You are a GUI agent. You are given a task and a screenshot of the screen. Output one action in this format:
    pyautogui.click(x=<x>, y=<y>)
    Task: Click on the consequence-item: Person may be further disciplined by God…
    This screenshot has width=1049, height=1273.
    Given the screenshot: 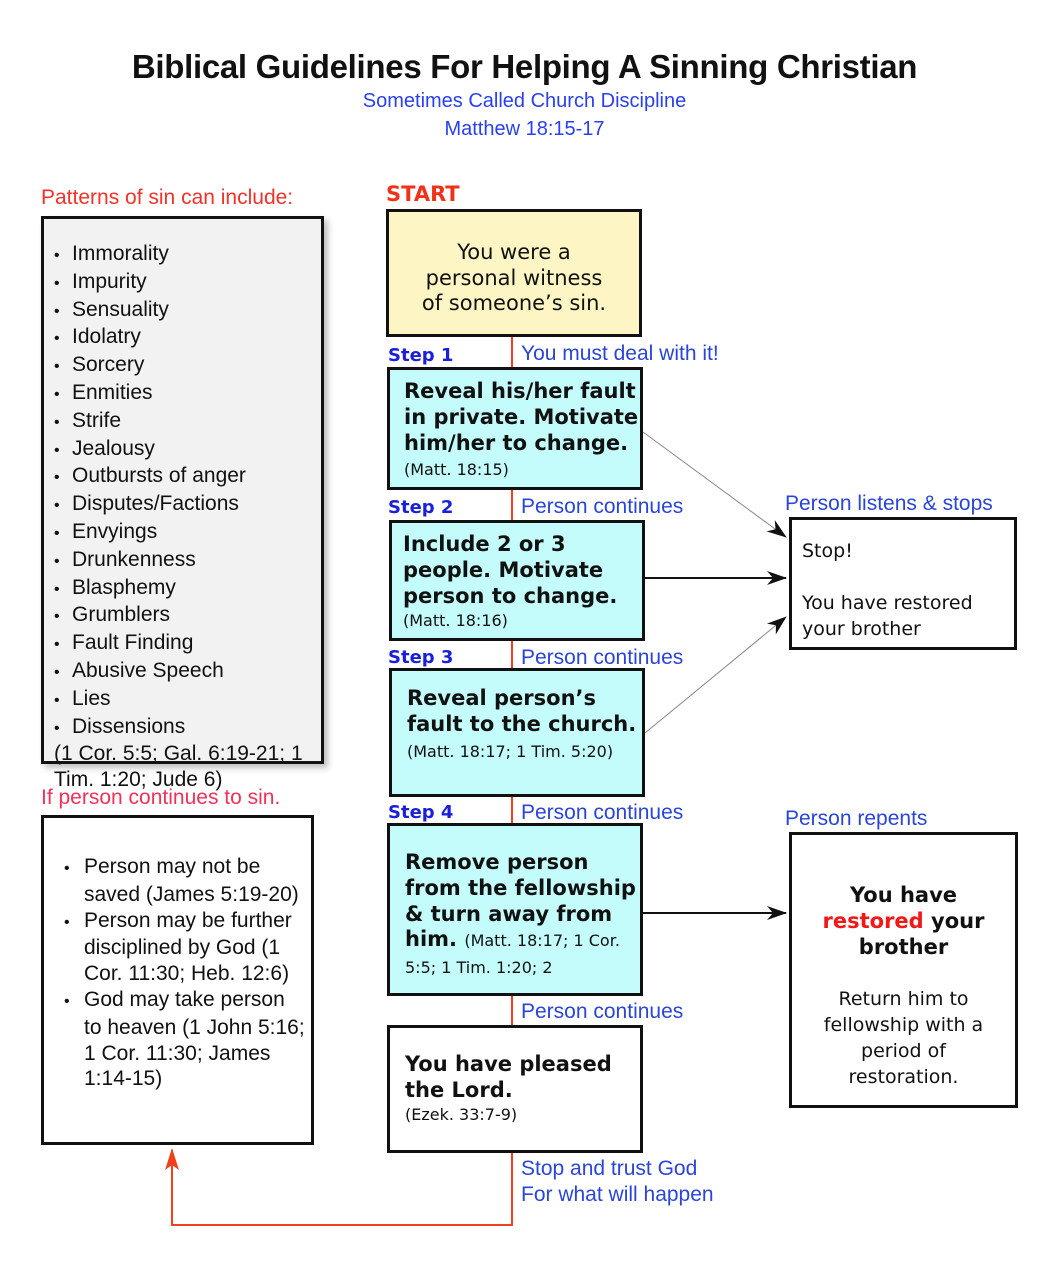 What is the action you would take?
    pyautogui.click(x=180, y=947)
    